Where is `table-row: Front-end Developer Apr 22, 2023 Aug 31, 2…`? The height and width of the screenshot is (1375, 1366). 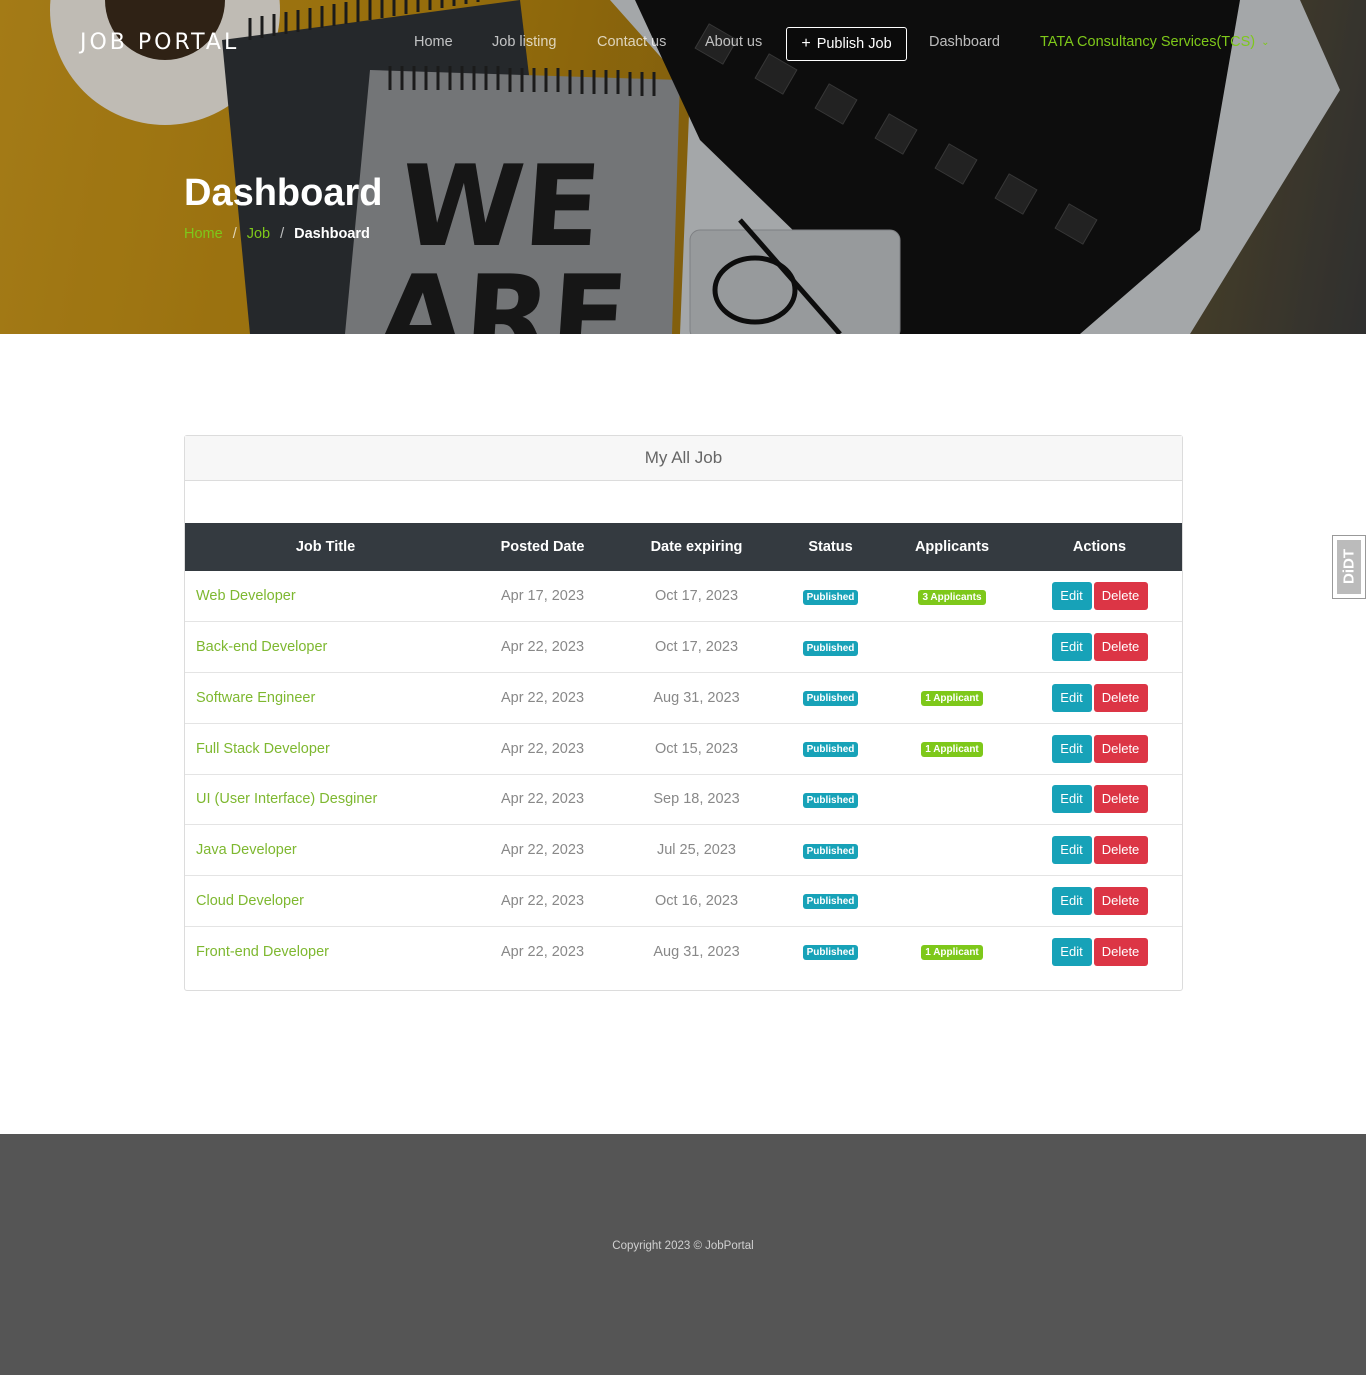
table-row: Front-end Developer Apr 22, 2023 Aug 31, 2… is located at coordinates (683, 951).